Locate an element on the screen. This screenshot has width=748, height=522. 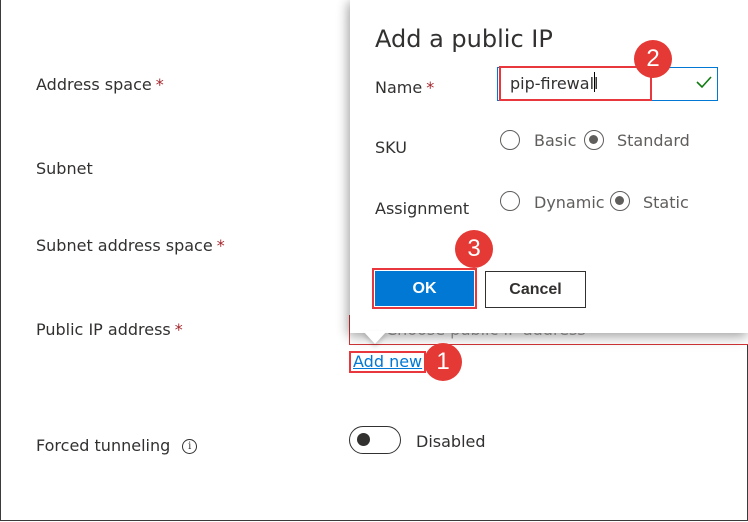
forced-tunneling-toggle is located at coordinates (375, 440).